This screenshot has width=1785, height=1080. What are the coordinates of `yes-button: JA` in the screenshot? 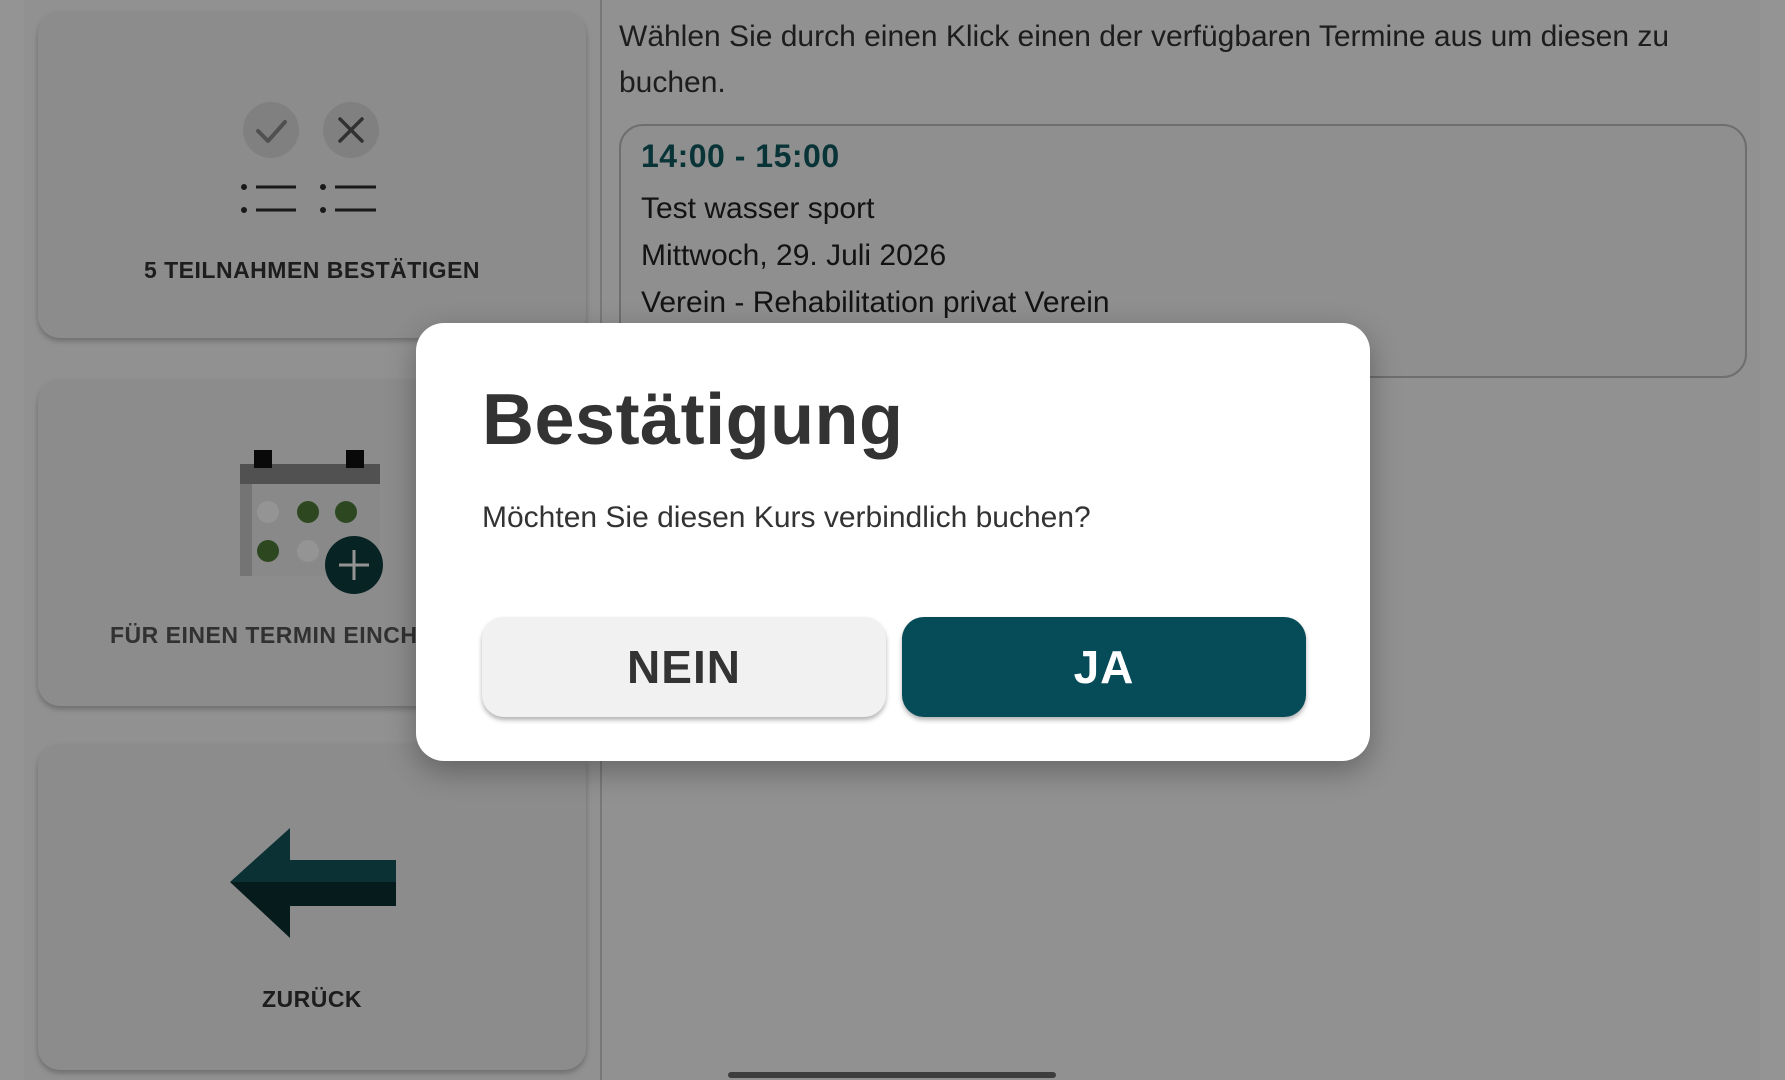 It's located at (1104, 667).